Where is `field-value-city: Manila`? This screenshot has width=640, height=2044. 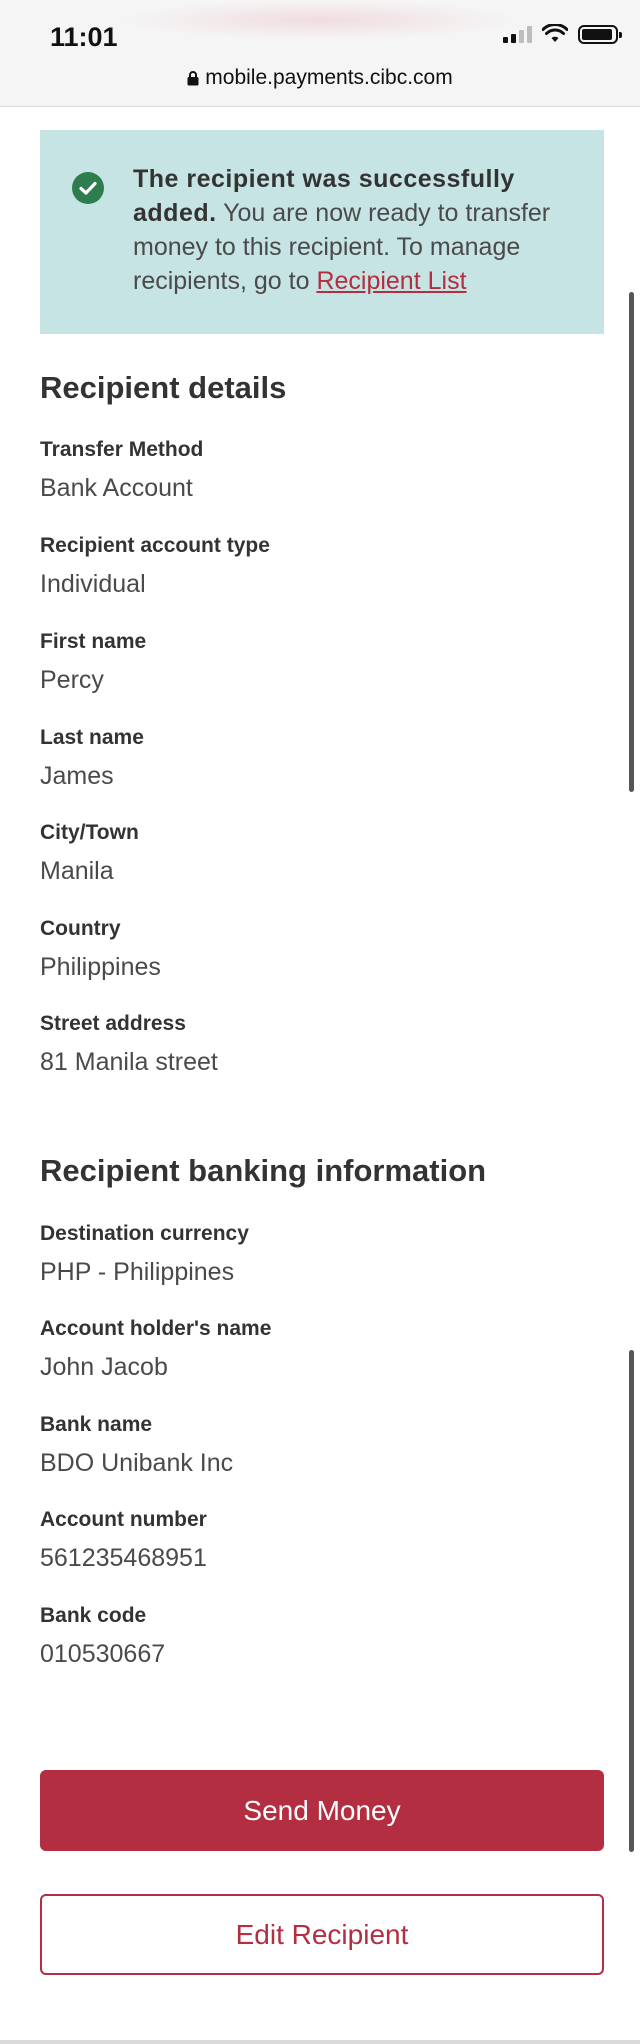 field-value-city: Manila is located at coordinates (77, 871).